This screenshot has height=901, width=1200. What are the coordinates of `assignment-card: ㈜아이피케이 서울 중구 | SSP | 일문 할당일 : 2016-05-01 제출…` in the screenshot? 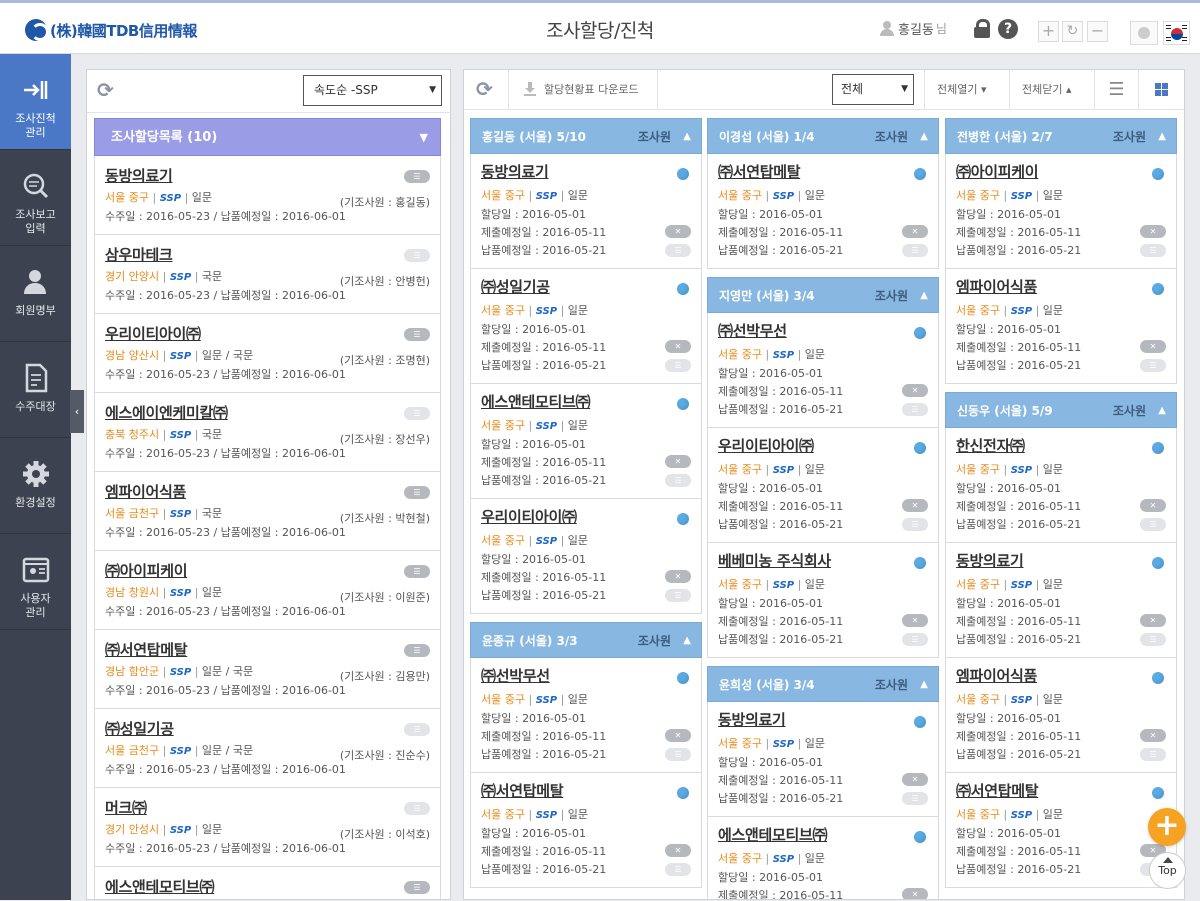 It's located at (1061, 211).